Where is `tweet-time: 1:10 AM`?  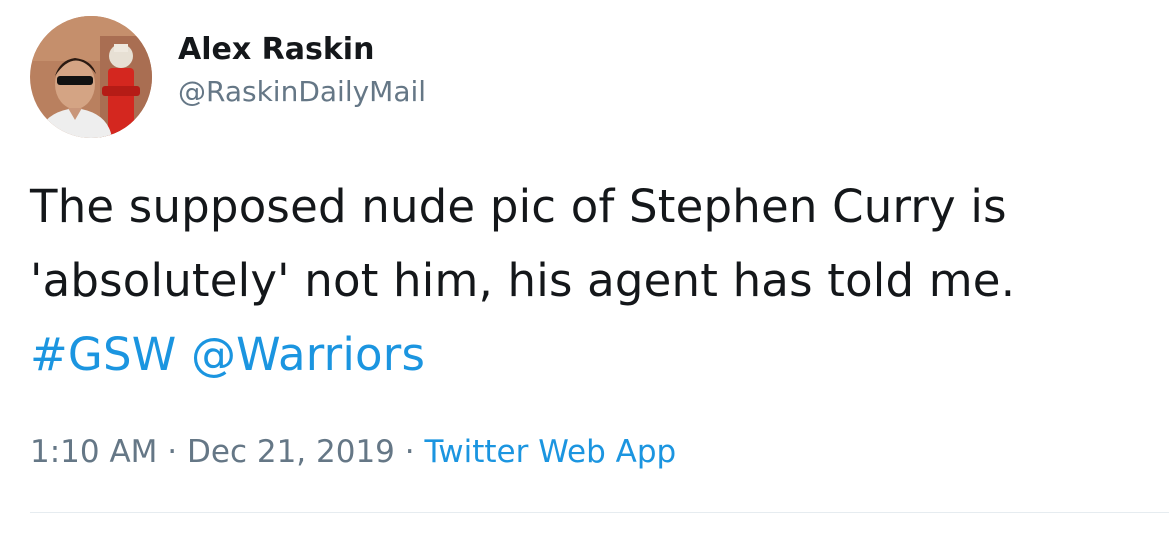 tweet-time: 1:10 AM is located at coordinates (93, 452).